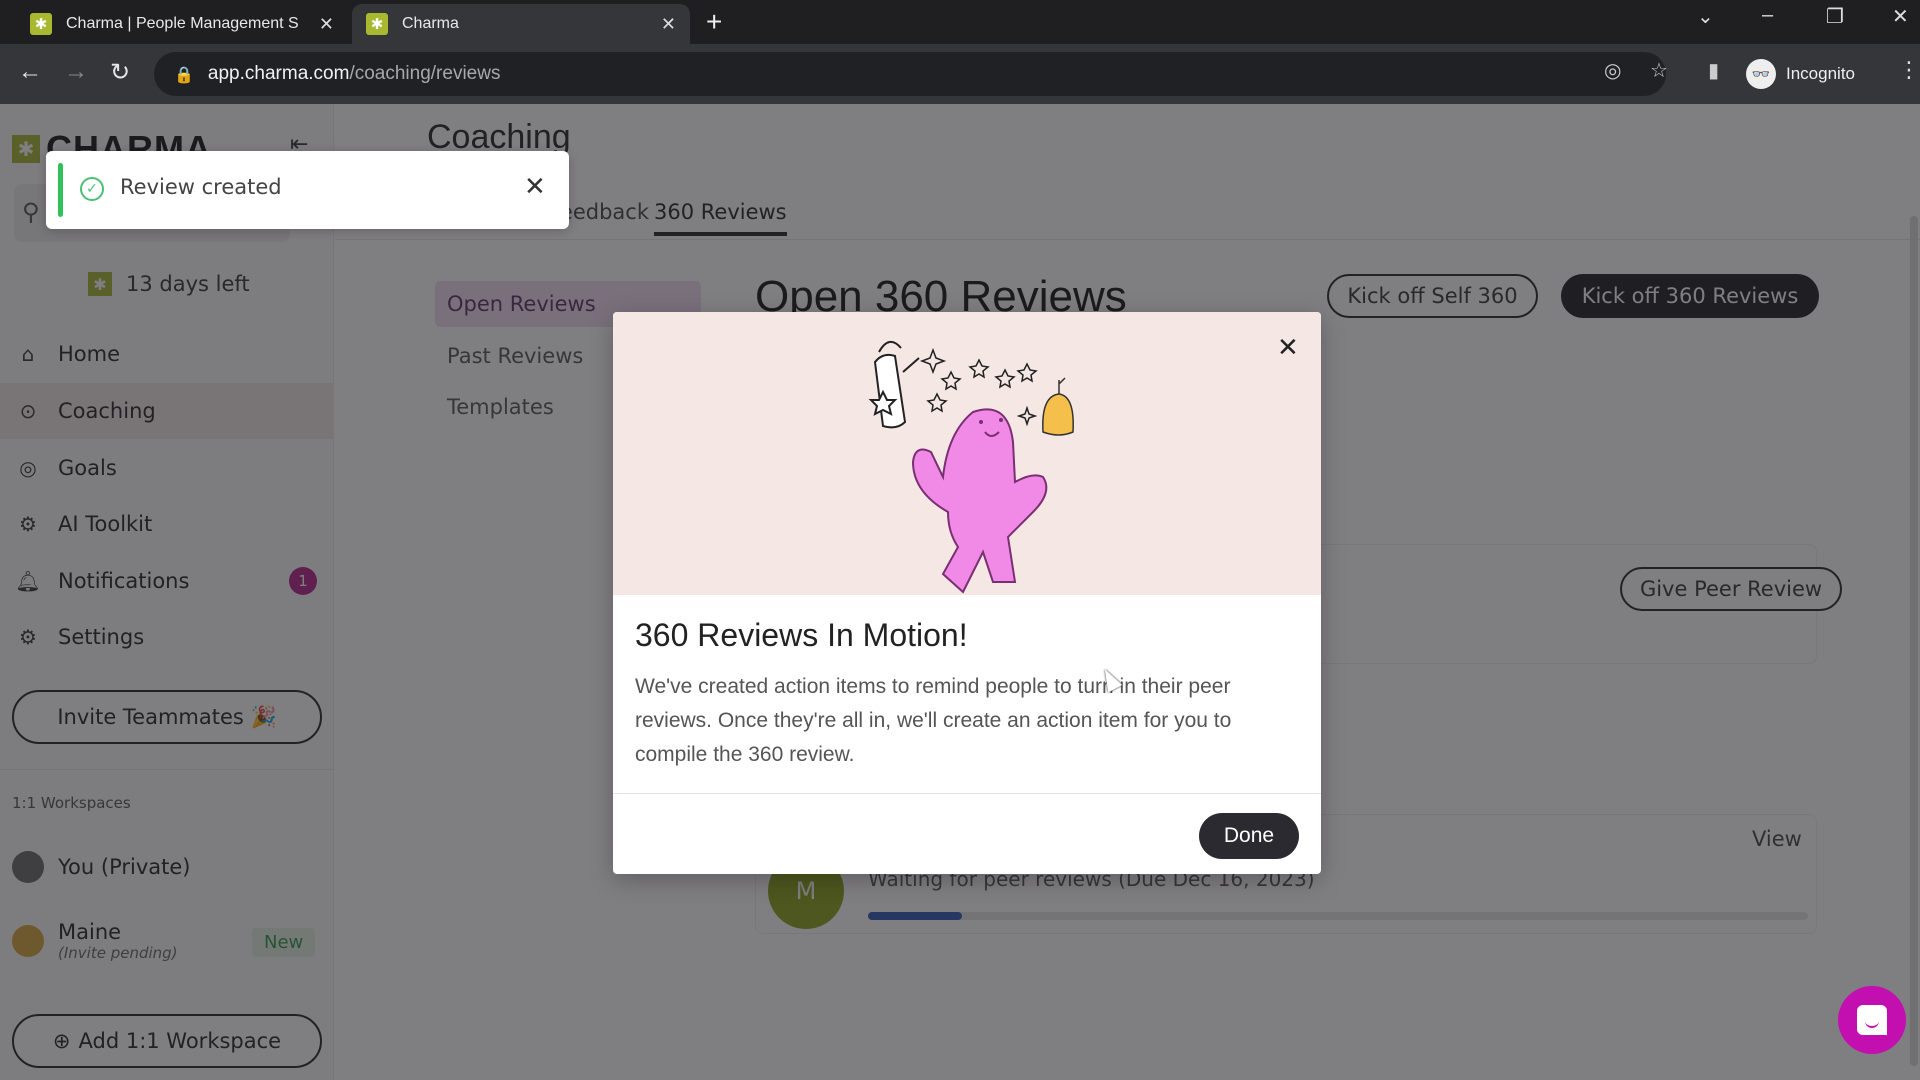 This screenshot has height=1080, width=1920. I want to click on check-circle-icon: ✓, so click(92, 189).